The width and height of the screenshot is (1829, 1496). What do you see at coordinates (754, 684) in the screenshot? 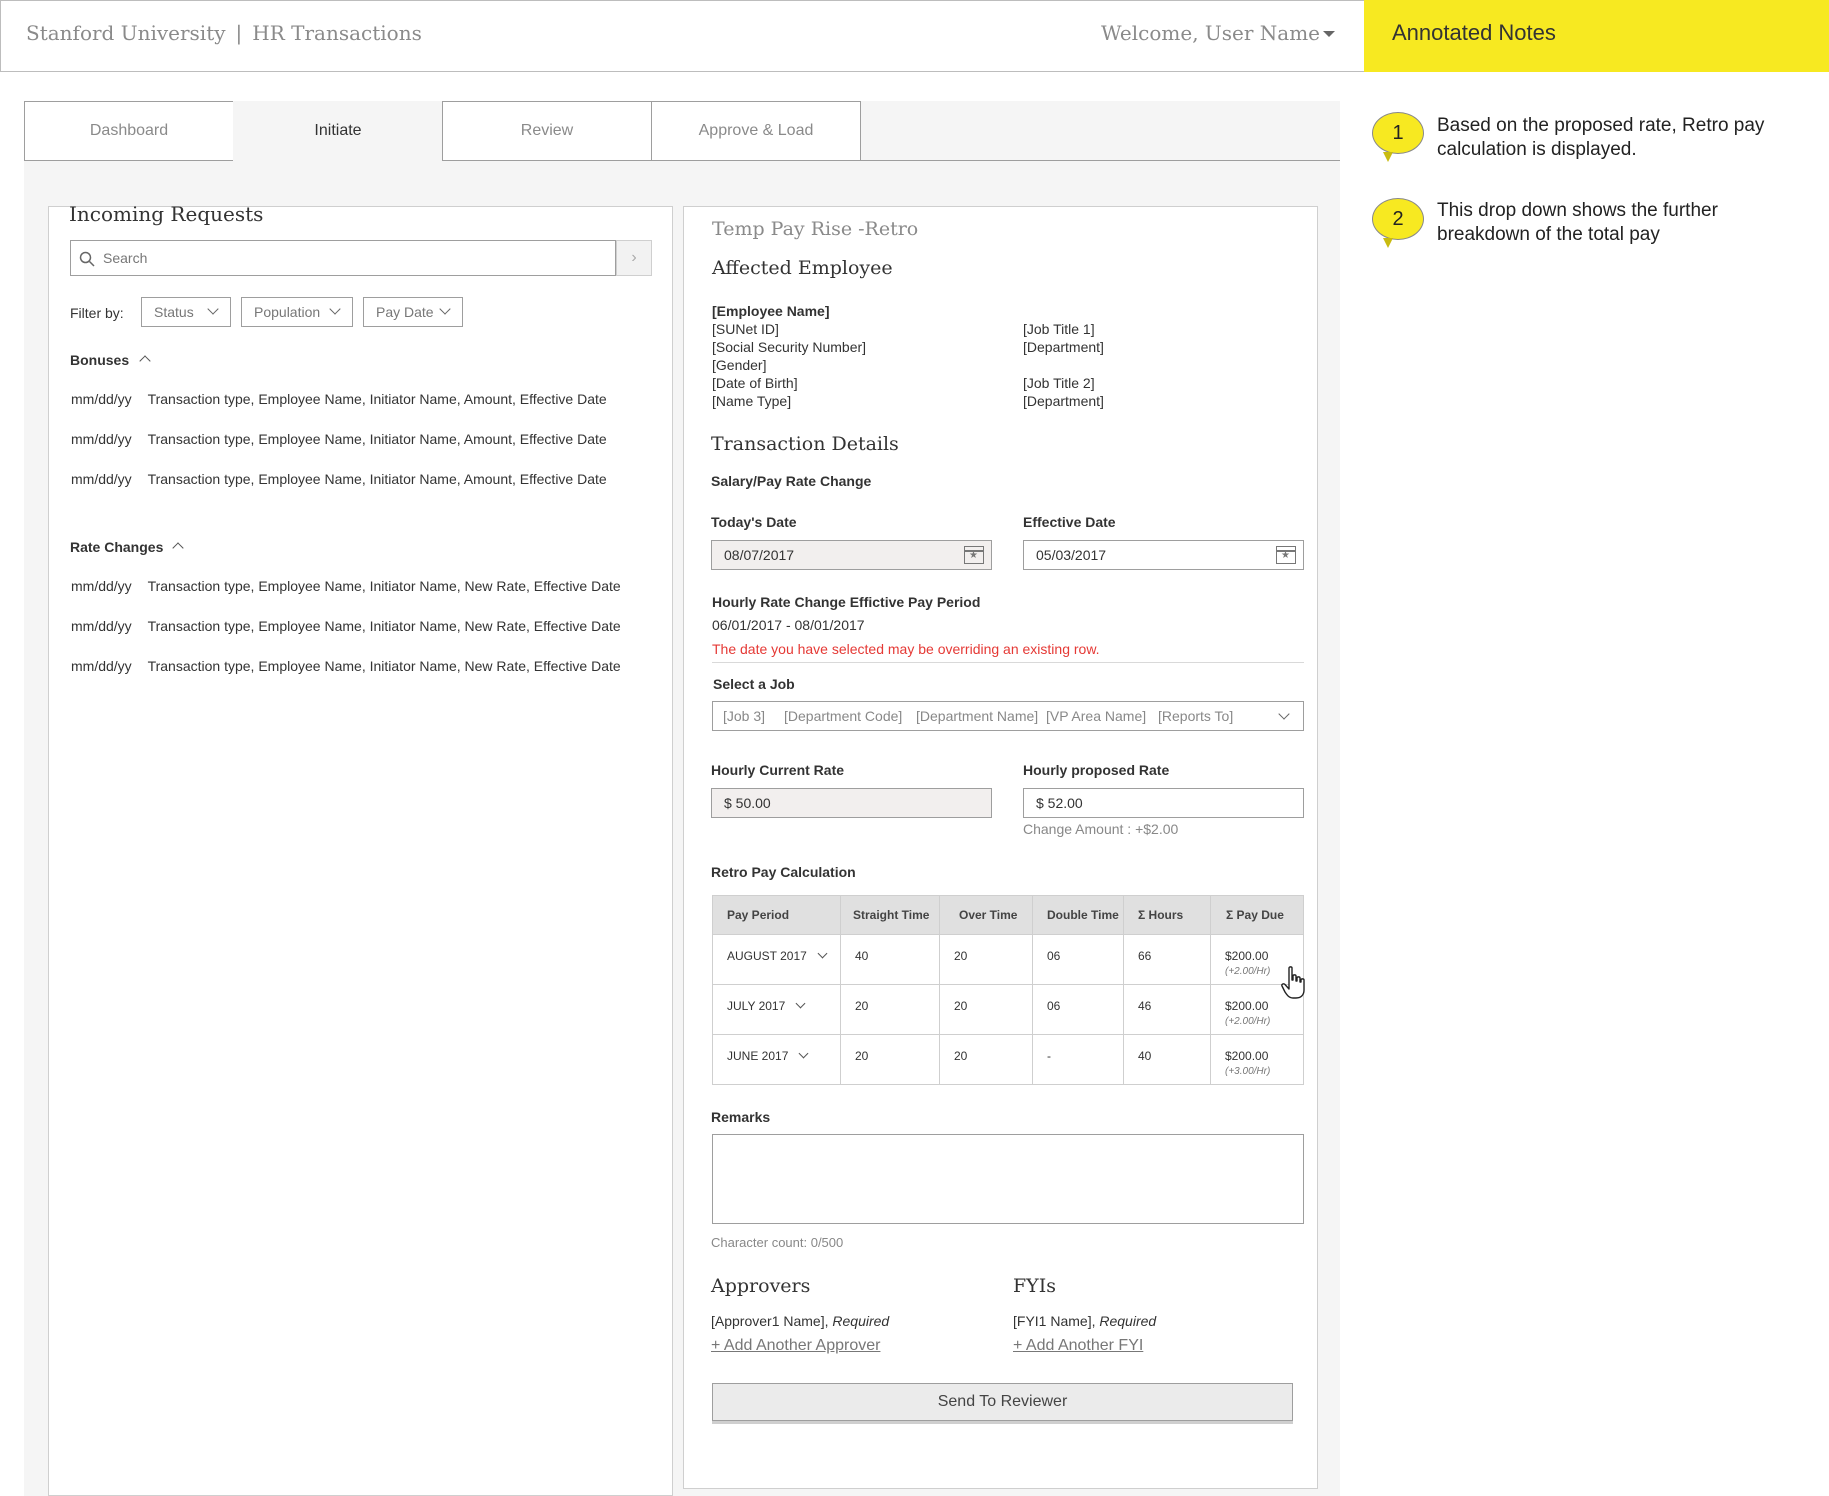
I see `select-job-label: Select a Job` at bounding box center [754, 684].